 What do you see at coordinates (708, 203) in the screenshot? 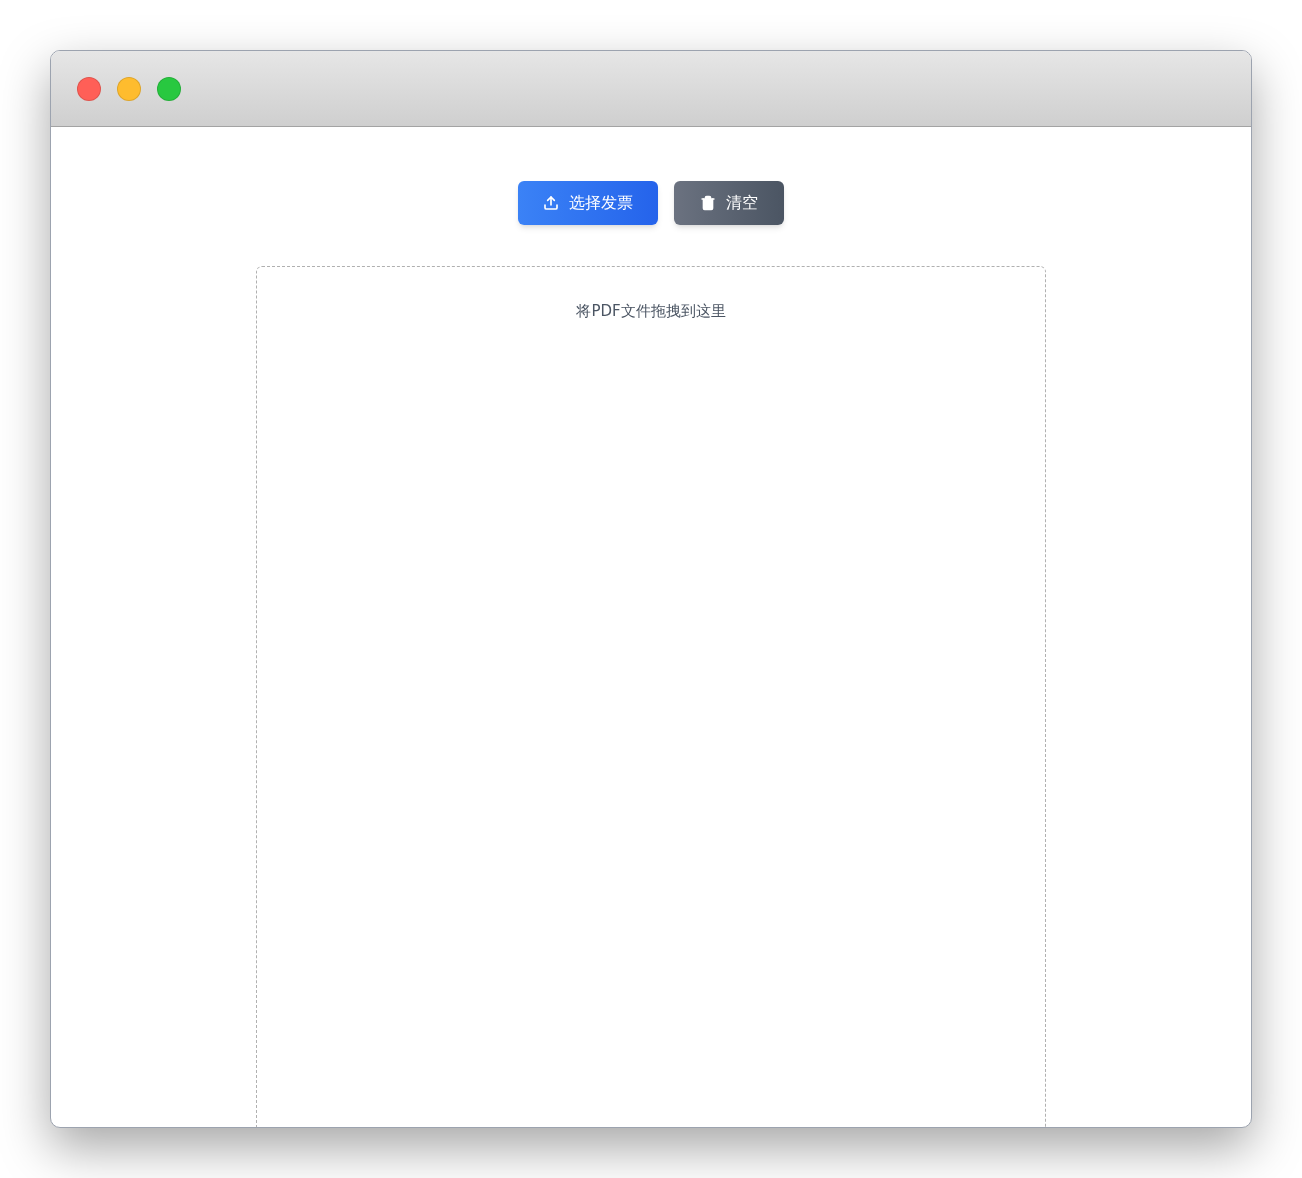
I see `trash-icon` at bounding box center [708, 203].